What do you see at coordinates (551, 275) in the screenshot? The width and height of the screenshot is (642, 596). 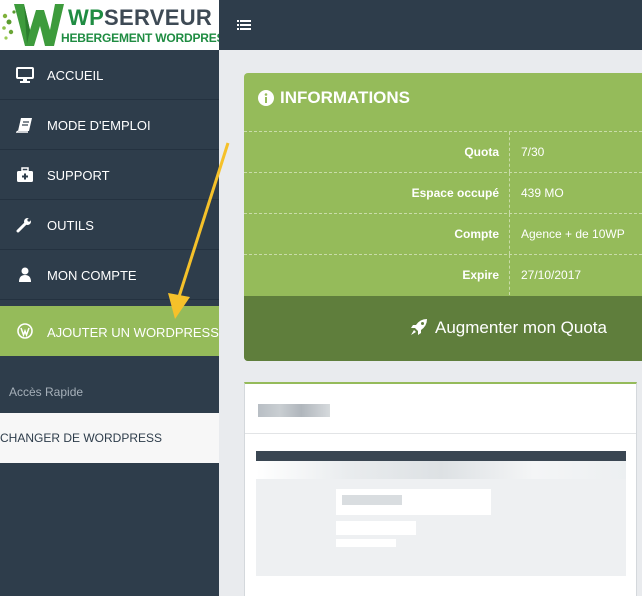 I see `info-value: 27/10/2017` at bounding box center [551, 275].